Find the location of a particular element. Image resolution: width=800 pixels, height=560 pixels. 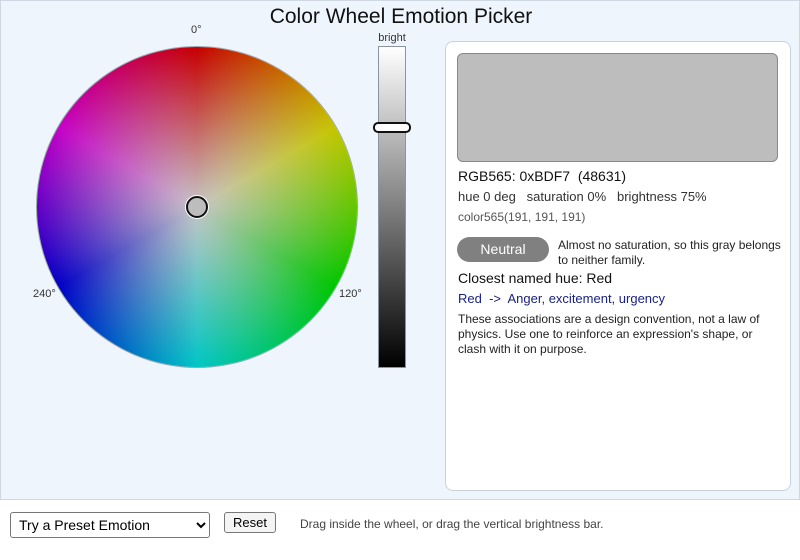

brightness-slider is located at coordinates (392, 207).